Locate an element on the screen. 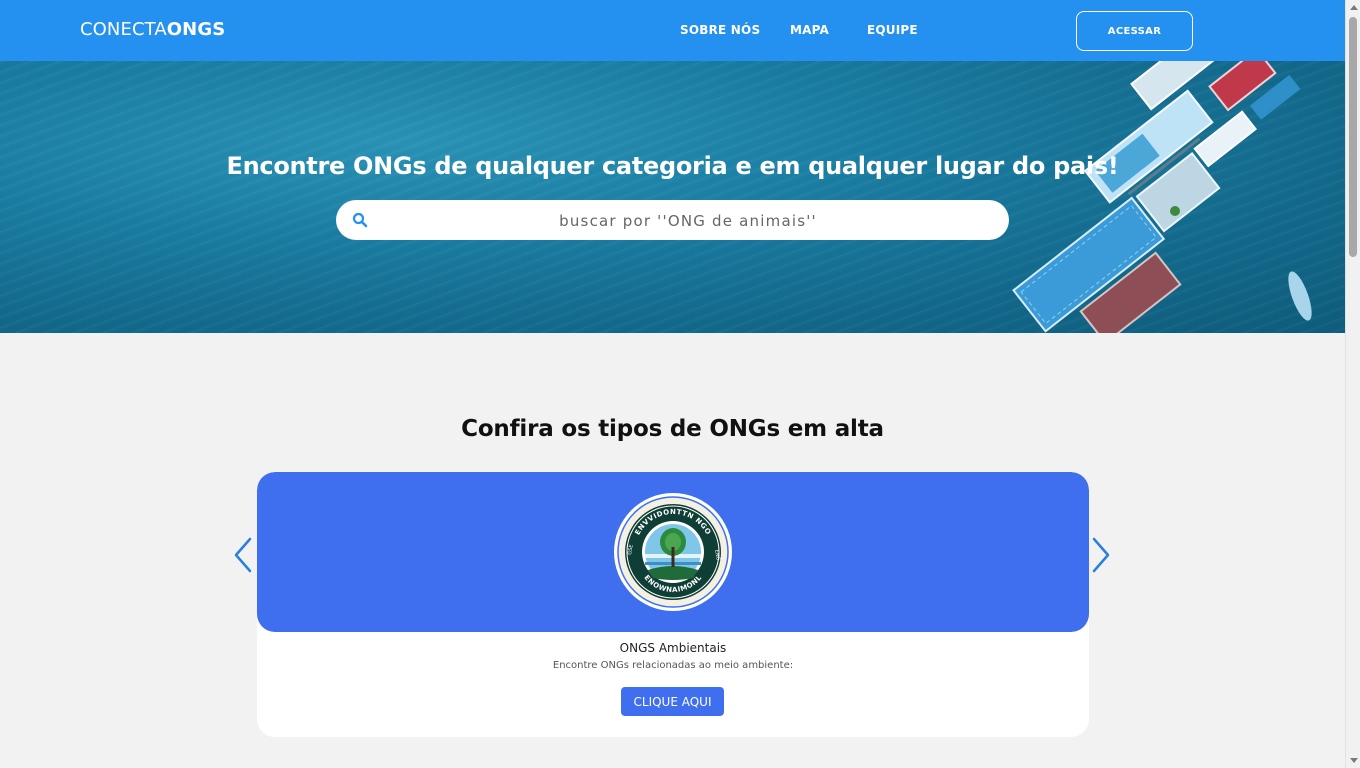  login-button: ACESSAR is located at coordinates (1134, 31).